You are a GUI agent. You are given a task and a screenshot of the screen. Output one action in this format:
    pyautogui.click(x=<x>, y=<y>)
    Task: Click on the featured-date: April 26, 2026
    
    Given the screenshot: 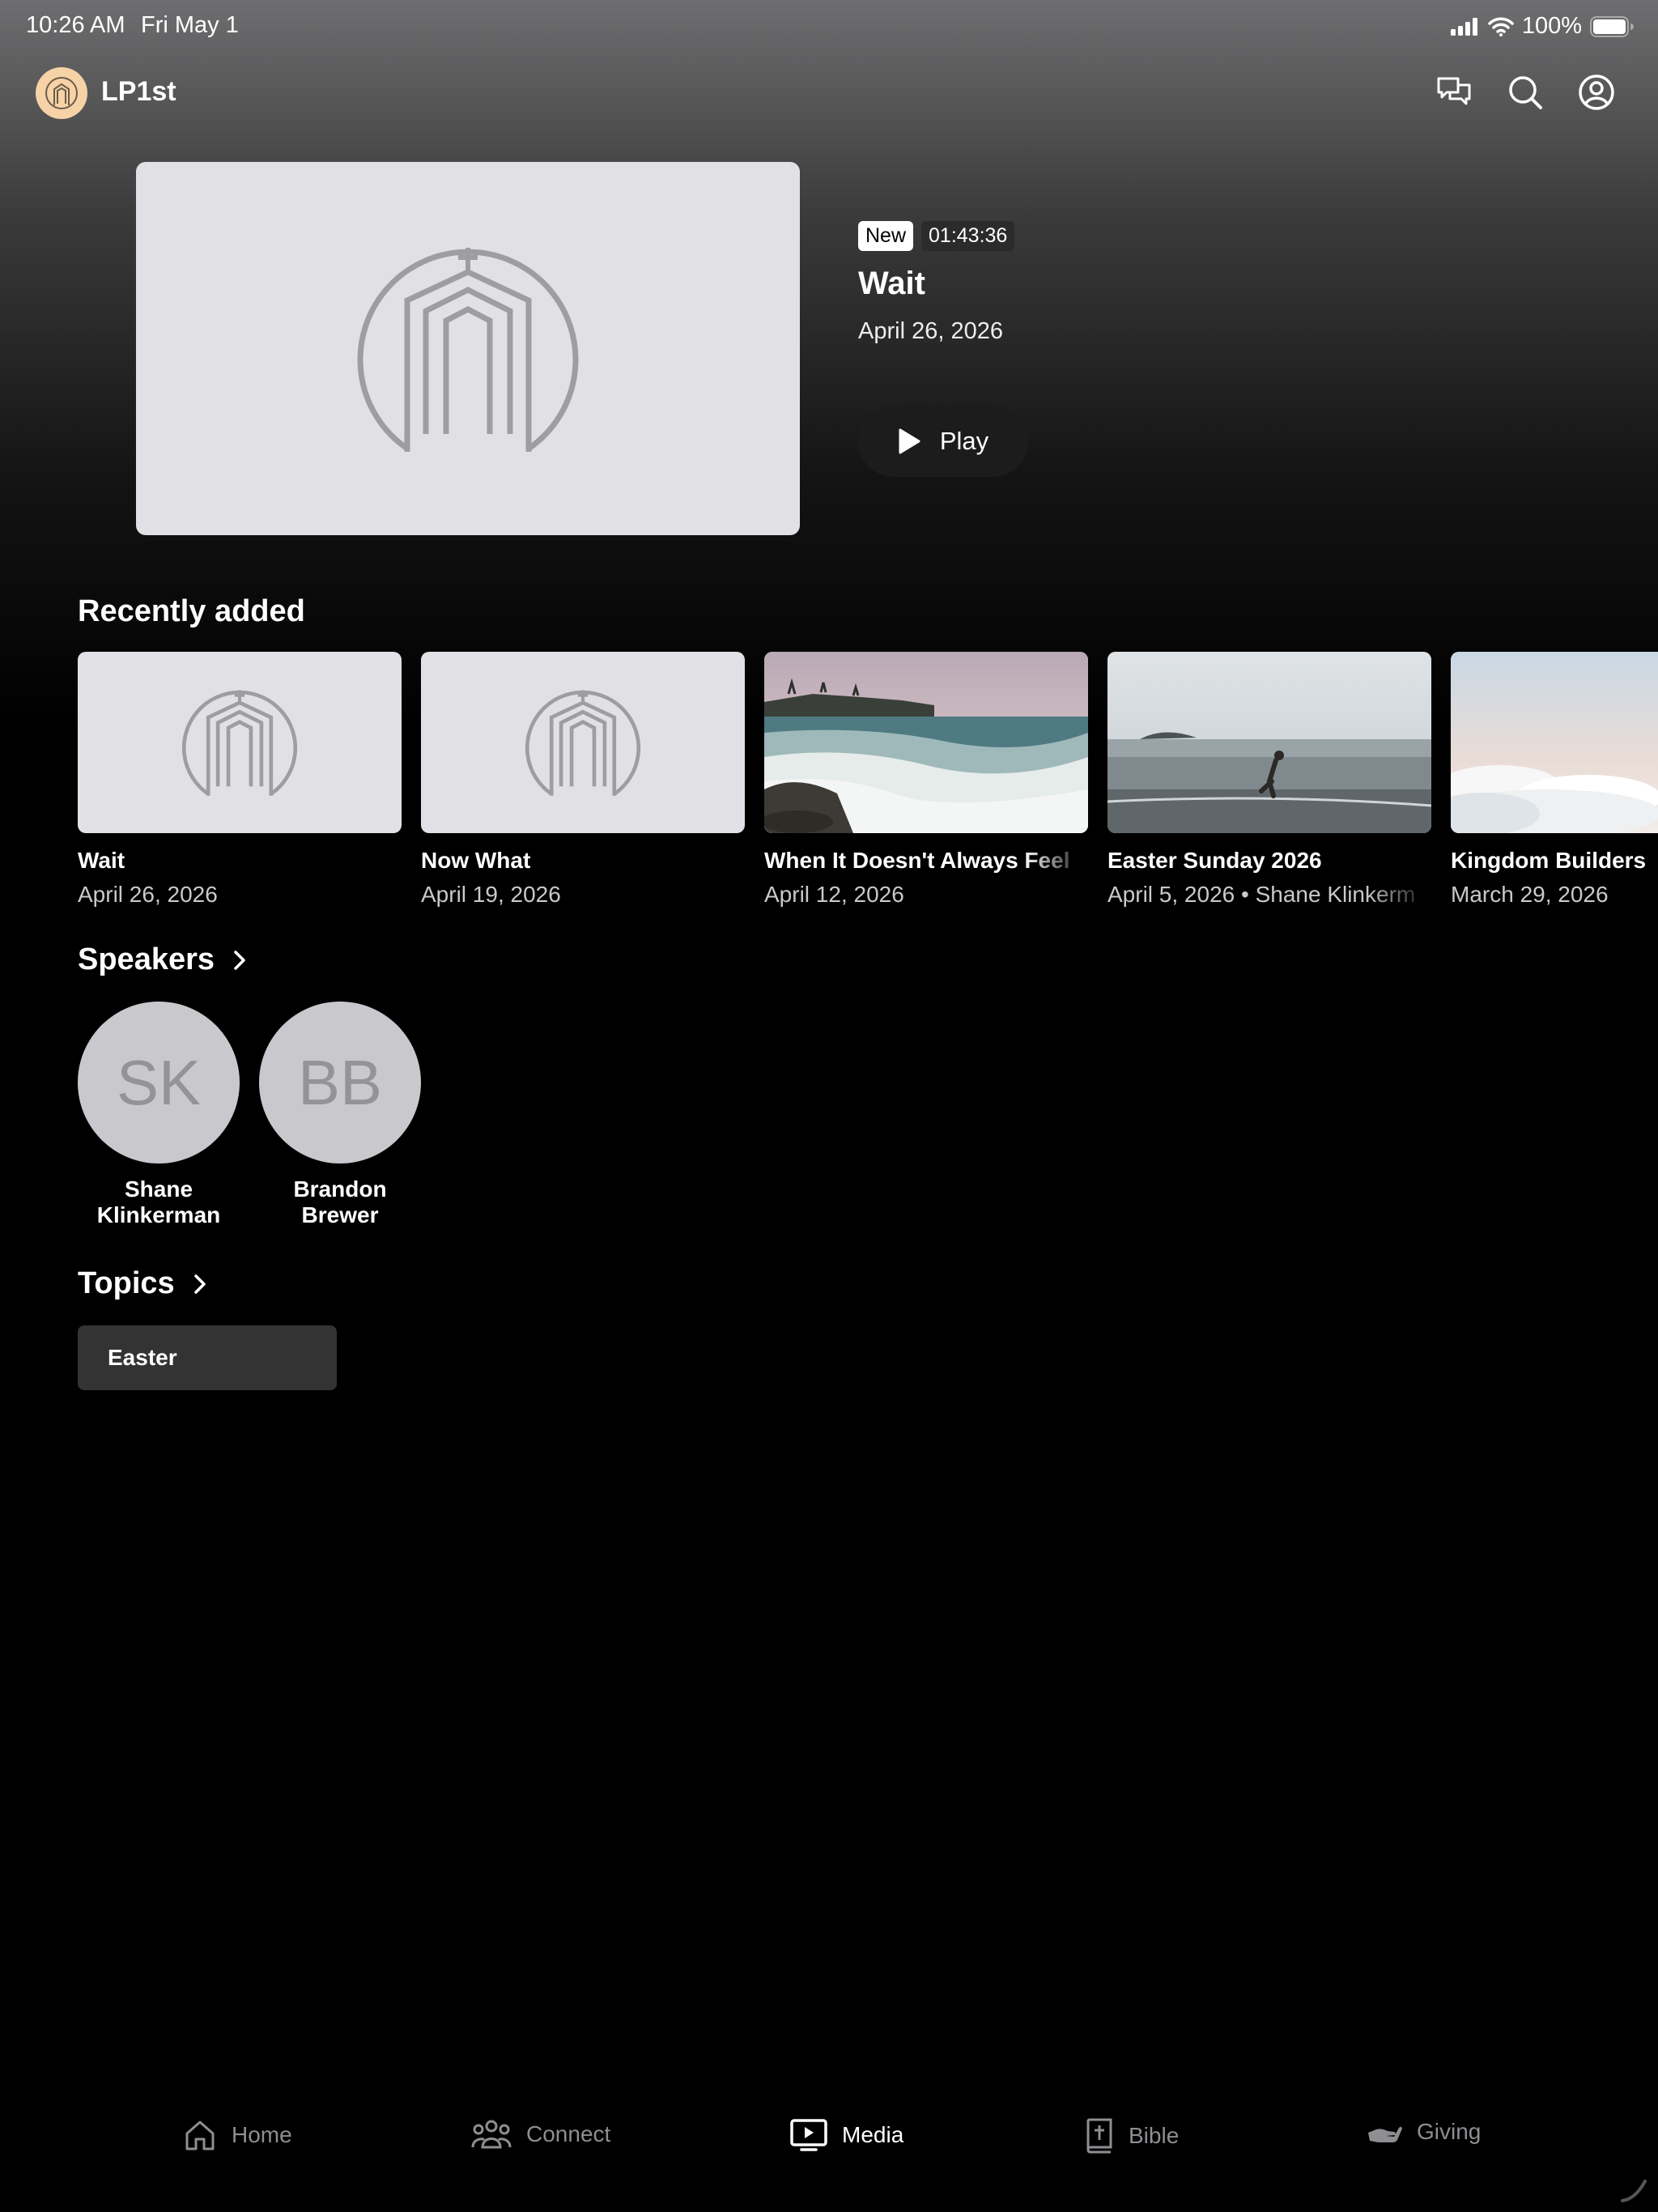 What is the action you would take?
    pyautogui.click(x=930, y=331)
    